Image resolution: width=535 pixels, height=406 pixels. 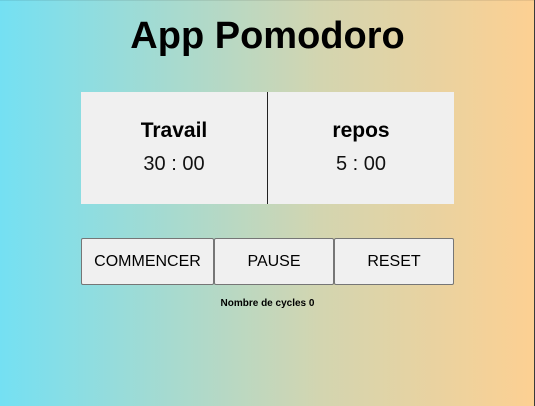 I want to click on cycles-counter: Nombre de cycles 0, so click(x=267, y=303).